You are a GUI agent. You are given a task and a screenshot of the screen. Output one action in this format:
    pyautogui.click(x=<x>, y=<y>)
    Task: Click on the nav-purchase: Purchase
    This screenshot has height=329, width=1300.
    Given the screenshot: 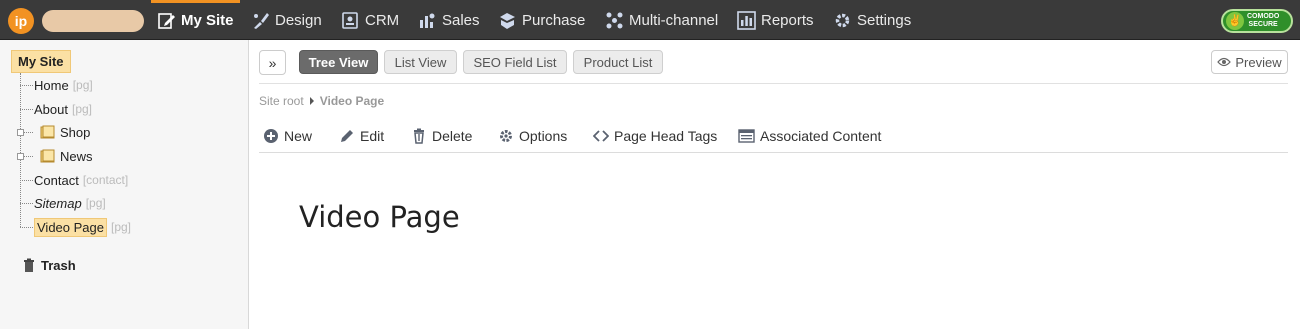 What is the action you would take?
    pyautogui.click(x=541, y=20)
    